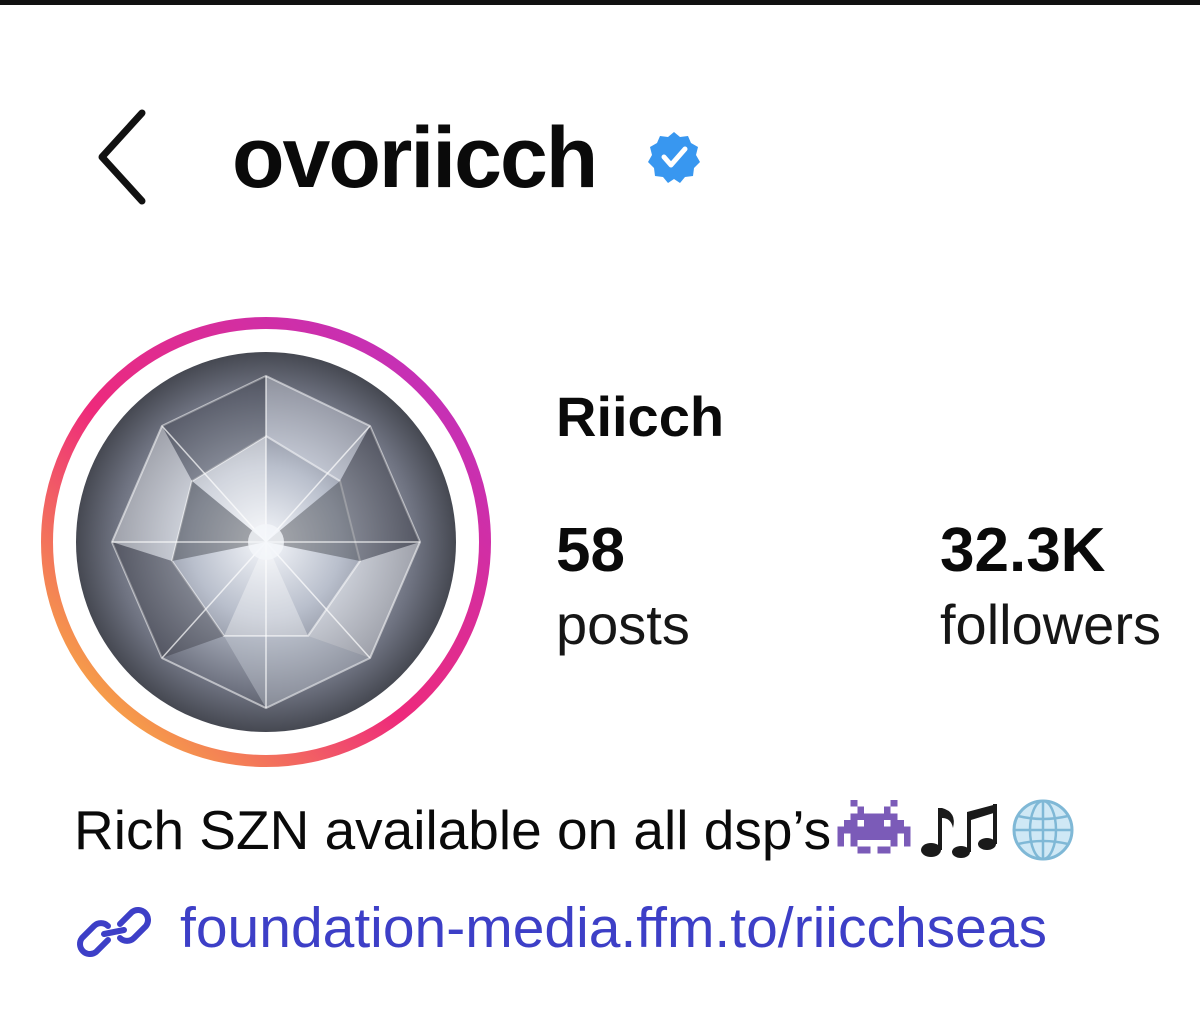 This screenshot has height=1027, width=1200. Describe the element at coordinates (623, 624) in the screenshot. I see `posts-label: posts` at that location.